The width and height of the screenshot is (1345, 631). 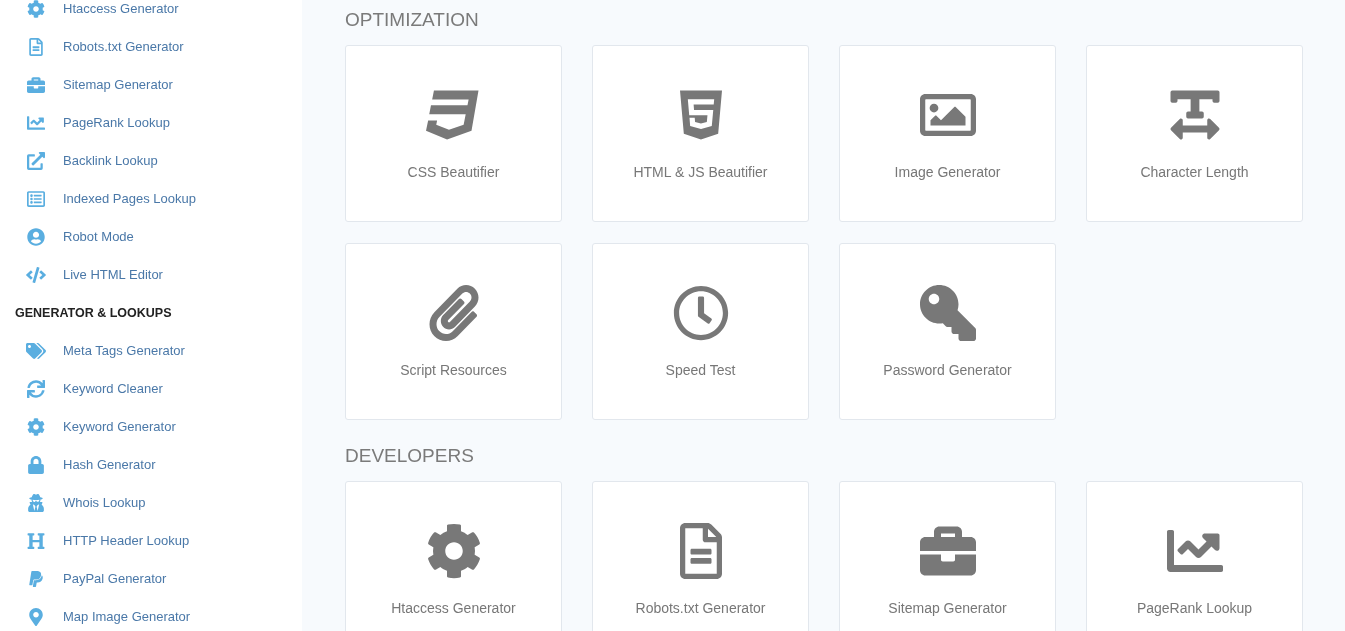 What do you see at coordinates (151, 237) in the screenshot?
I see `sidebar-link: Robot Mode` at bounding box center [151, 237].